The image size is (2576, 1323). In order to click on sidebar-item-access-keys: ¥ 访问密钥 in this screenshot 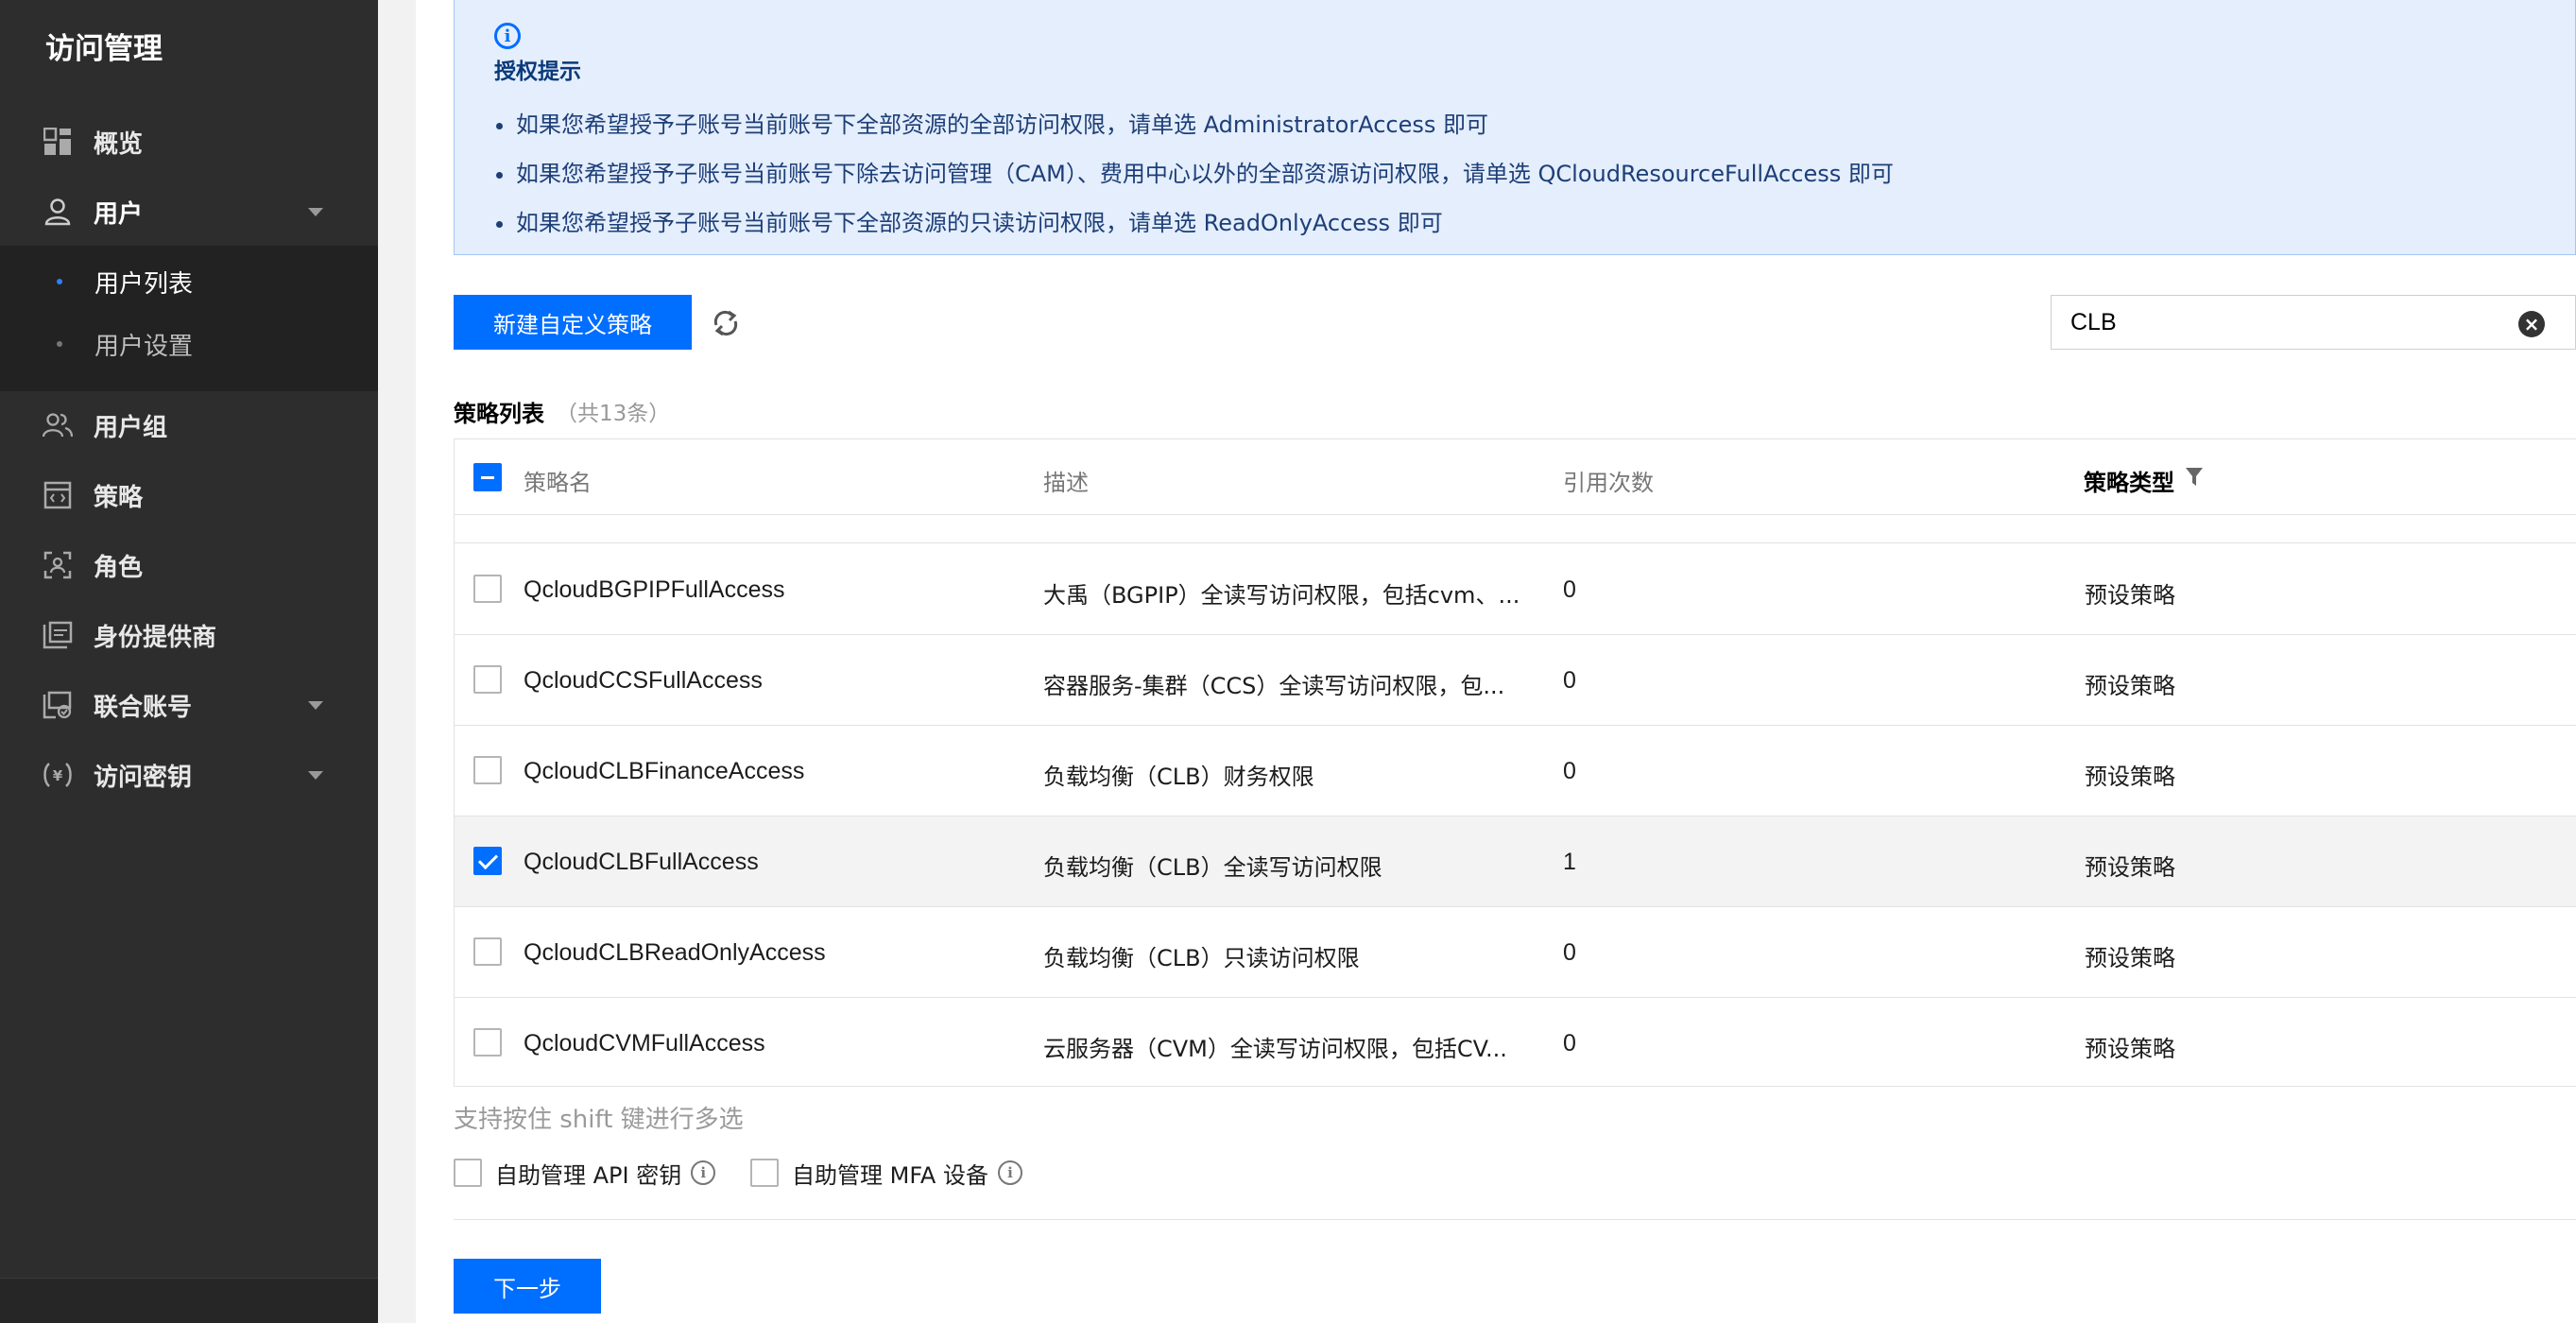, I will do `click(189, 775)`.